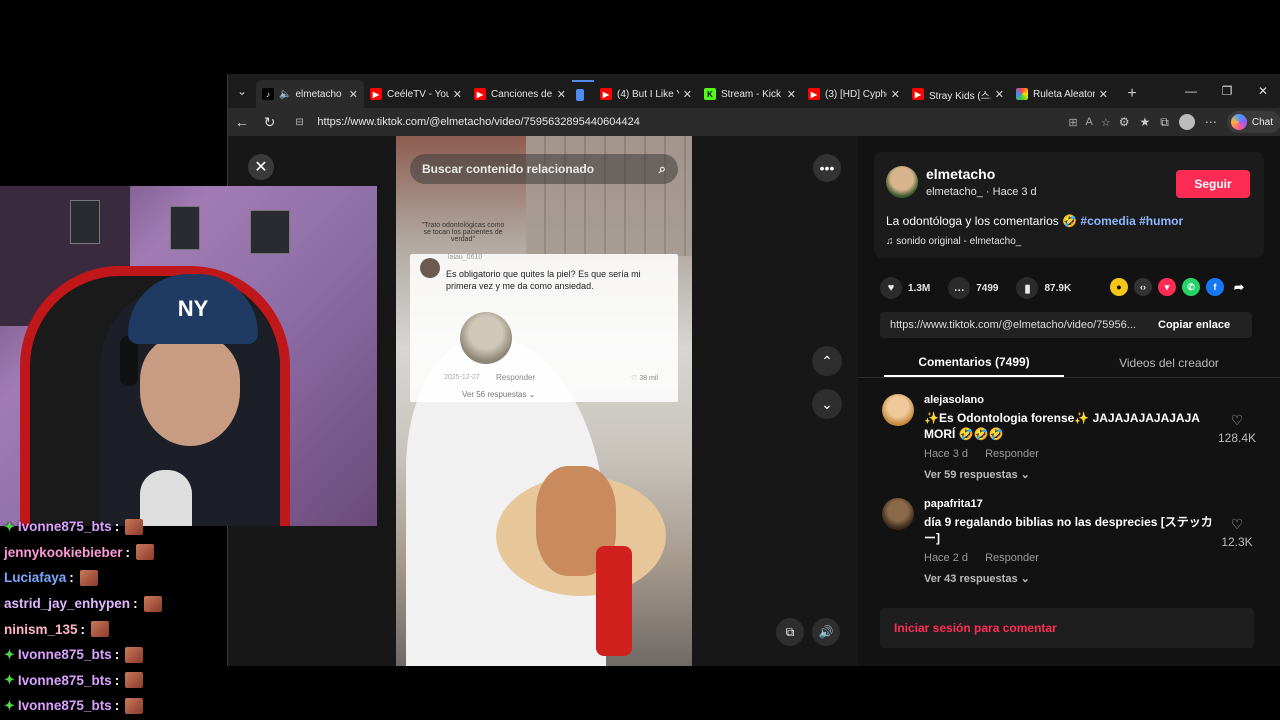 The height and width of the screenshot is (720, 1280). What do you see at coordinates (1124, 122) in the screenshot?
I see `extensions-icon: ⚙` at bounding box center [1124, 122].